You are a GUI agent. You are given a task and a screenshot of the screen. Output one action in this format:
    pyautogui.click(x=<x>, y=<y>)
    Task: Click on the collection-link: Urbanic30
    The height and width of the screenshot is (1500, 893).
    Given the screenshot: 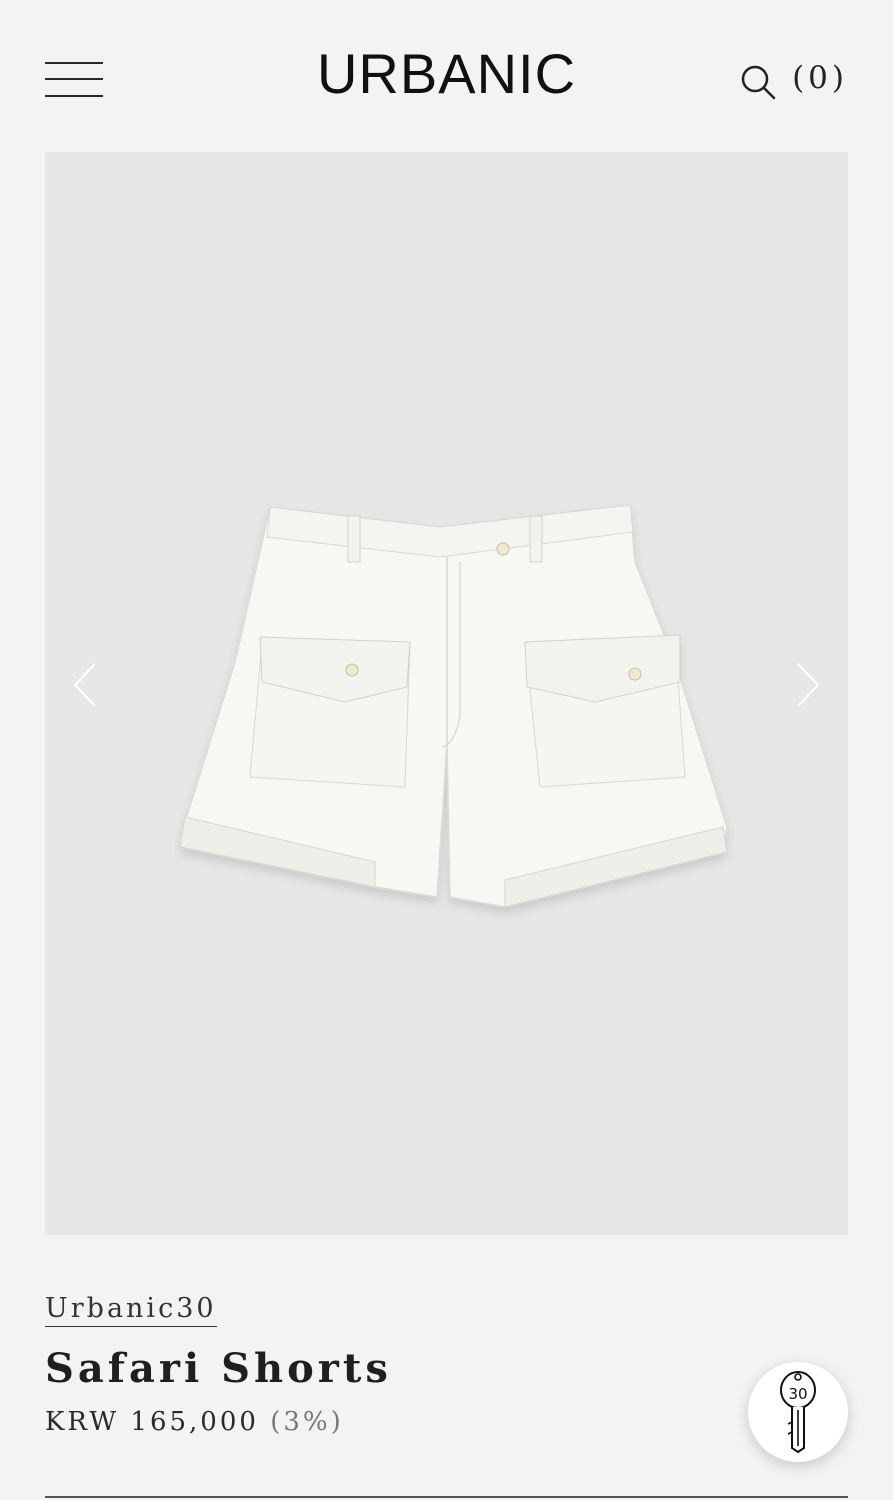 What is the action you would take?
    pyautogui.click(x=131, y=1310)
    